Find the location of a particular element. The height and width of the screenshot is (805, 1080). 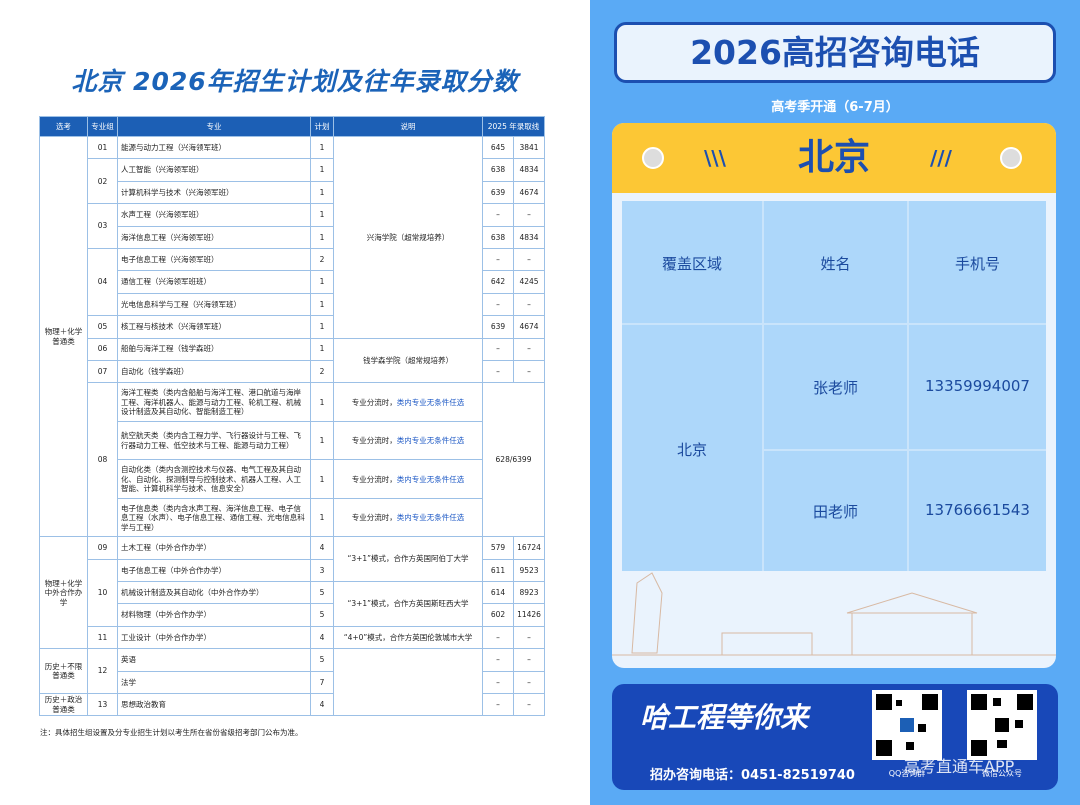

major-cell: 思想政治教育 is located at coordinates (214, 705).